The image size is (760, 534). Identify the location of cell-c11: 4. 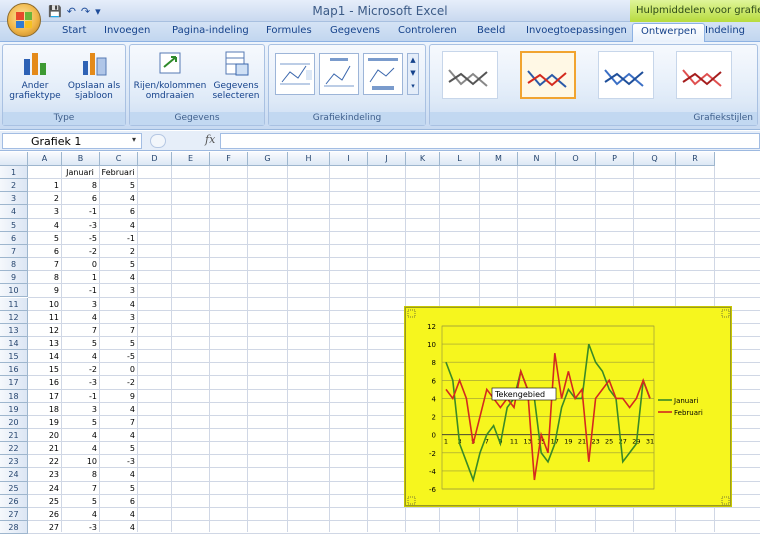
(118, 304).